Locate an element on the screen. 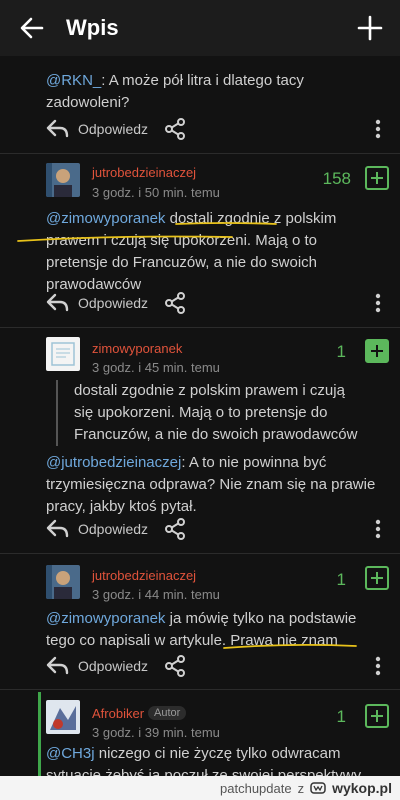 This screenshot has width=400, height=800. author-indicator-bar is located at coordinates (39, 734).